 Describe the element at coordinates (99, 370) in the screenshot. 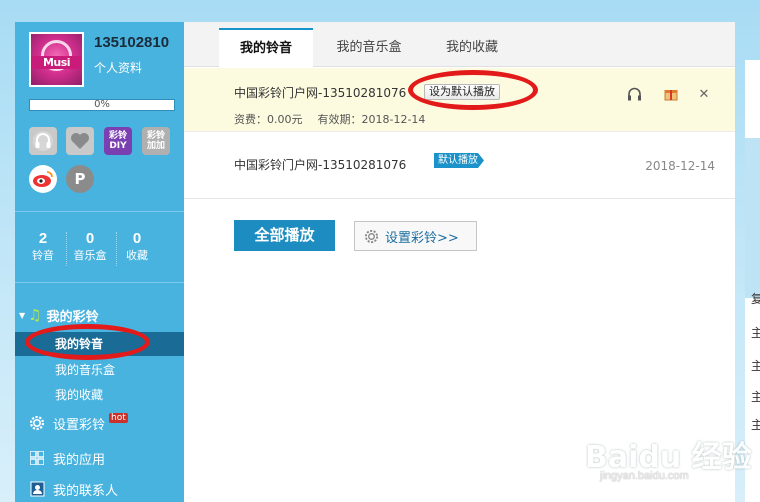

I see `nav-my-music-box: 我的音乐盒` at that location.